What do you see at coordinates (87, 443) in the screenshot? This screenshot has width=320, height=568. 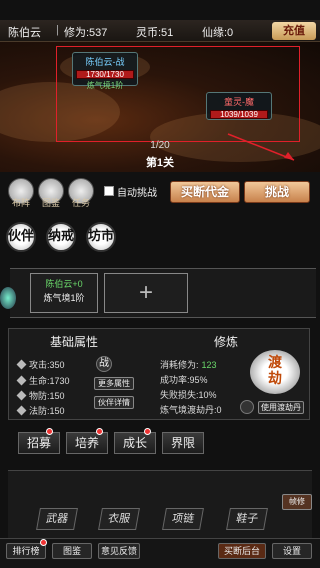 I see `train-button: 培养` at bounding box center [87, 443].